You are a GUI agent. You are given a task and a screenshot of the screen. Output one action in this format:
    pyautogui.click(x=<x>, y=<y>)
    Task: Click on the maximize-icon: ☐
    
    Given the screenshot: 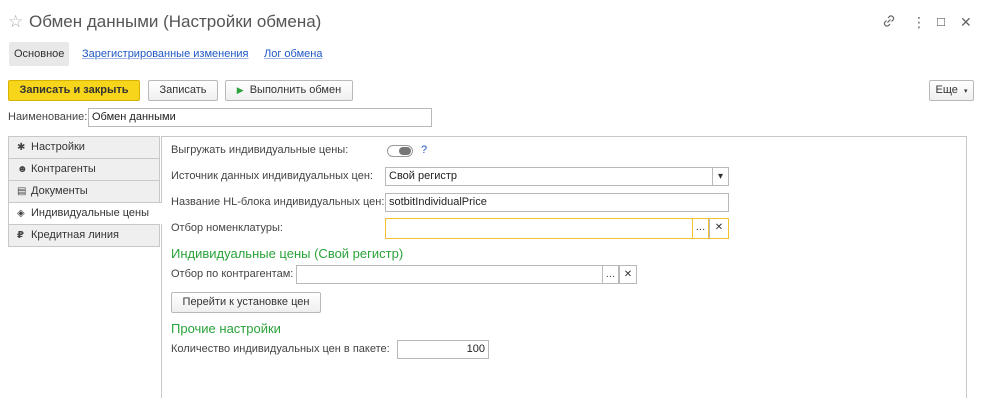 What is the action you would take?
    pyautogui.click(x=941, y=22)
    